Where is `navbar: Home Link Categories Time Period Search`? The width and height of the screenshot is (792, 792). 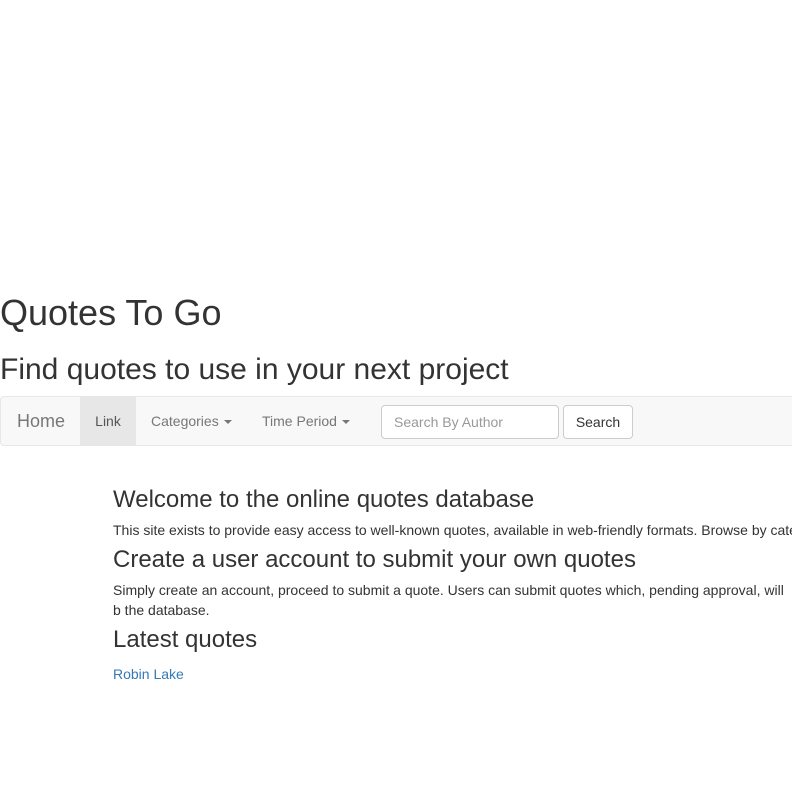 navbar: Home Link Categories Time Period Search is located at coordinates (396, 421).